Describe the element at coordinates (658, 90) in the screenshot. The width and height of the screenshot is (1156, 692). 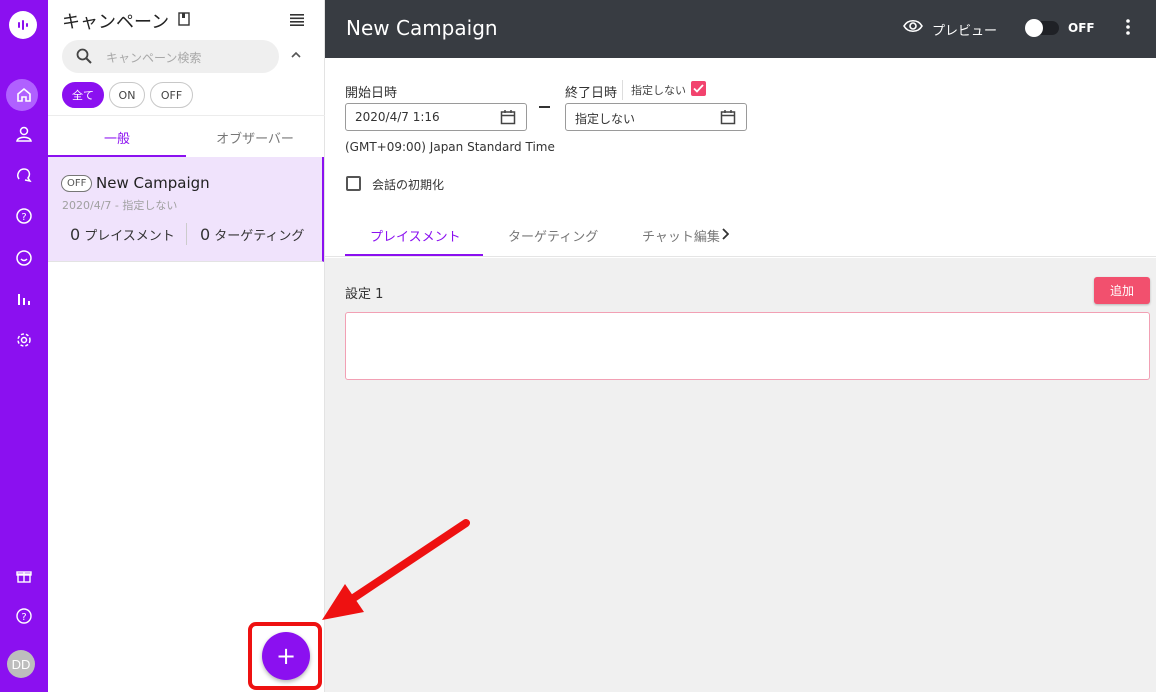
I see `no-end-label: 指定しない` at that location.